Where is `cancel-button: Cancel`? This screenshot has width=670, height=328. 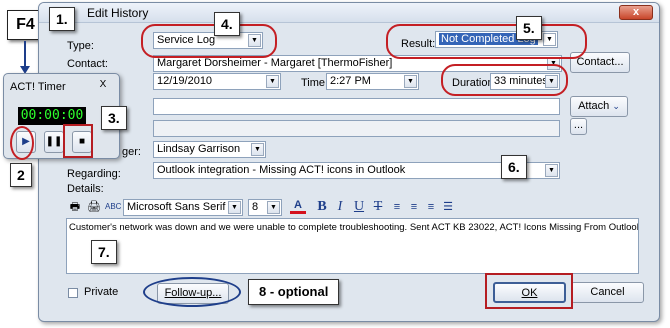 cancel-button: Cancel is located at coordinates (607, 292).